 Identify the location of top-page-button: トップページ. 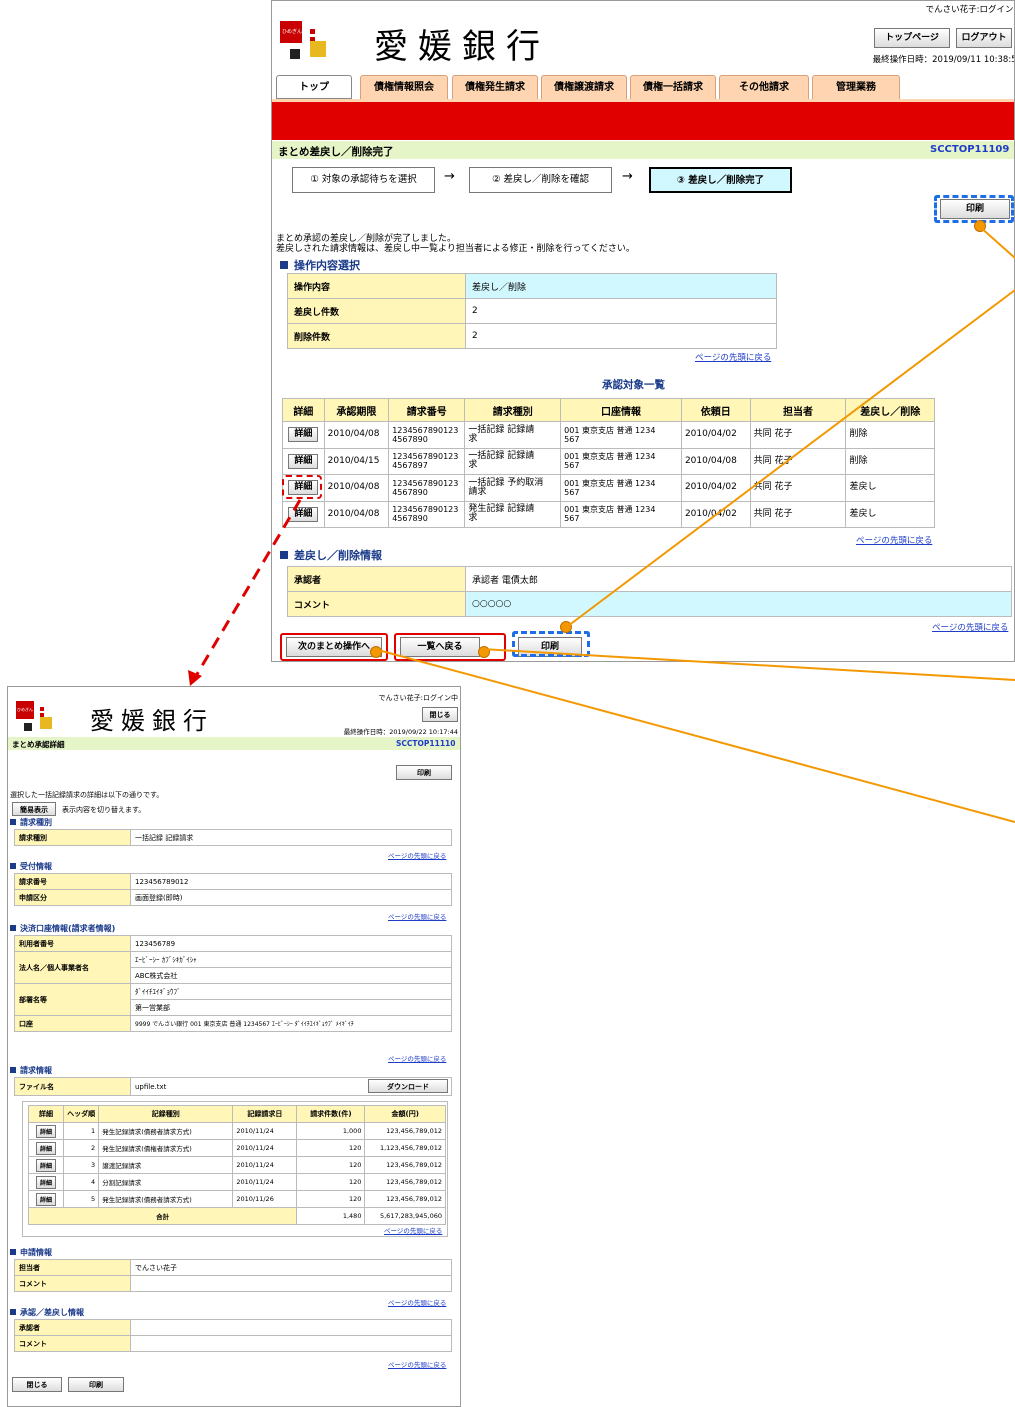
(912, 38).